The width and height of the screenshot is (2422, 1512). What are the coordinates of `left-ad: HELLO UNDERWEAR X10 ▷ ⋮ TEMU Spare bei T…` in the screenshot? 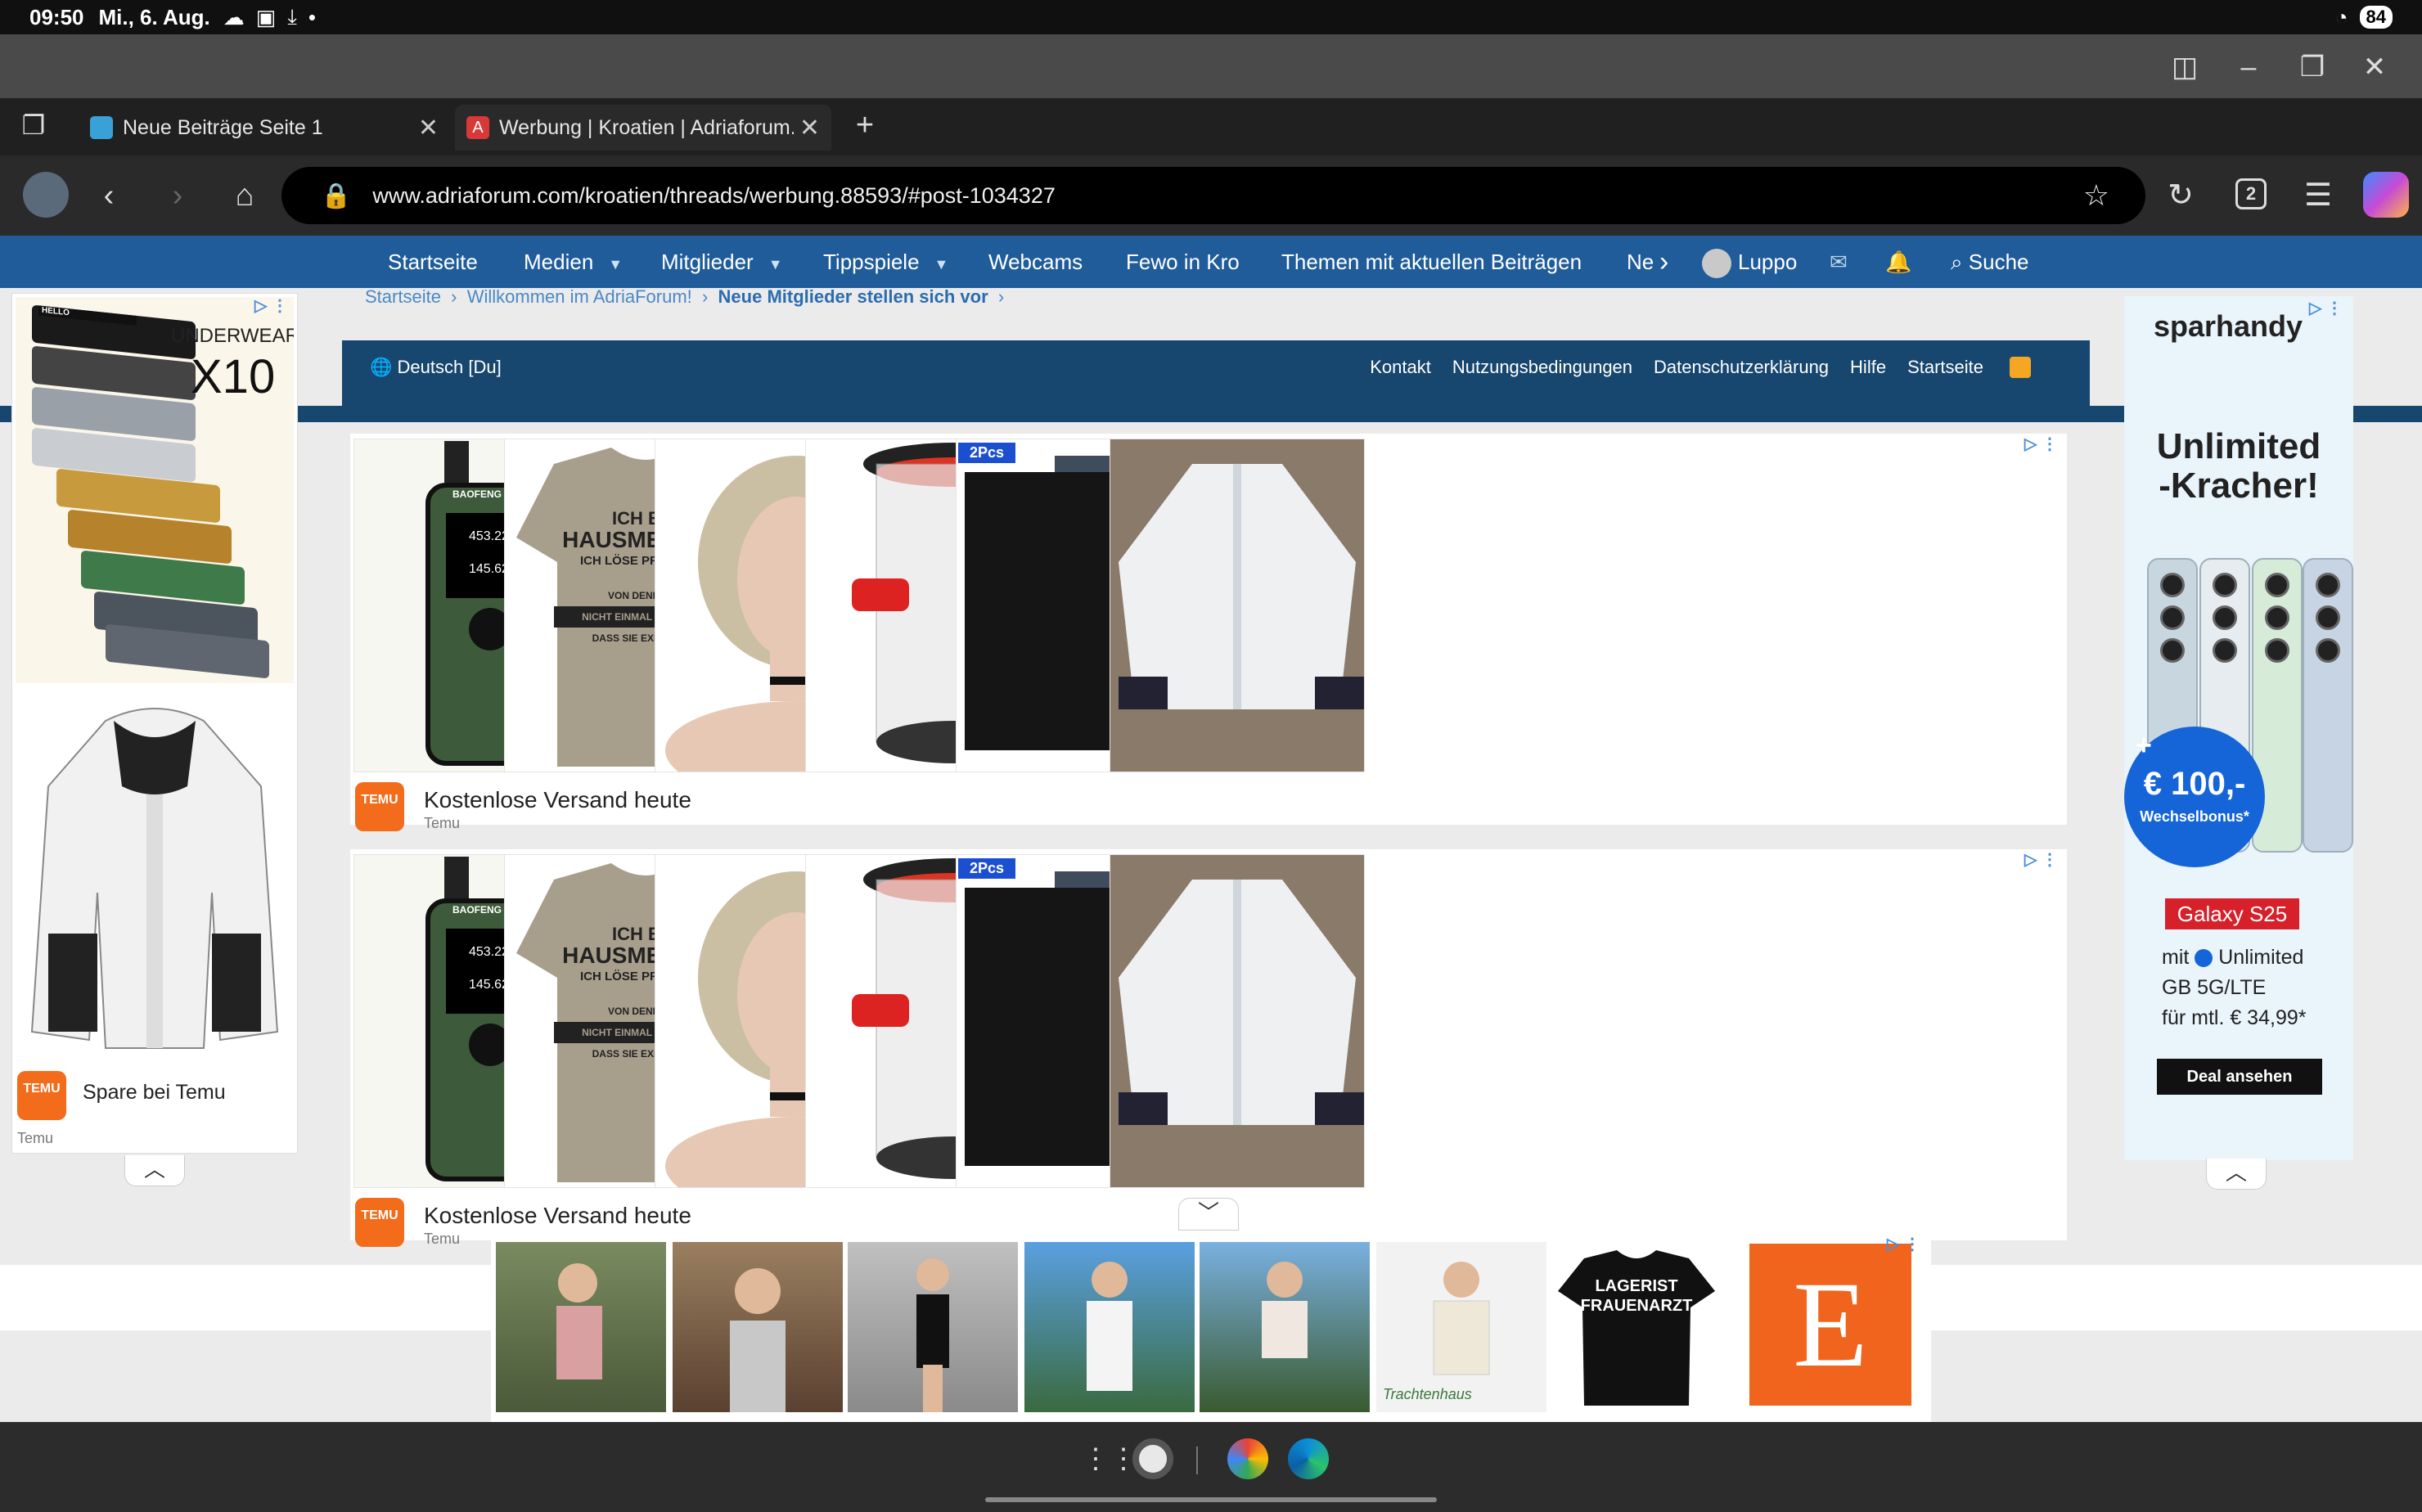 It's located at (154, 724).